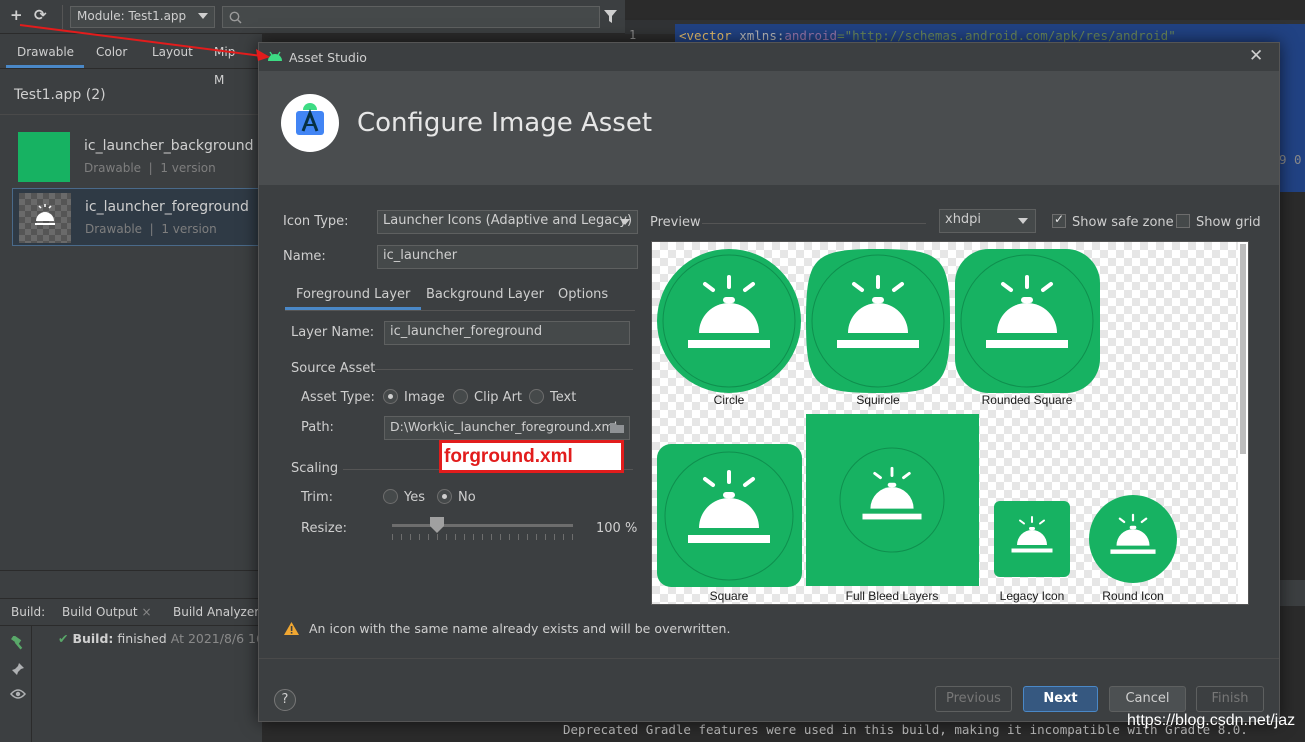 This screenshot has width=1305, height=742. What do you see at coordinates (107, 612) in the screenshot?
I see `tab-build-output: Build Output ×` at bounding box center [107, 612].